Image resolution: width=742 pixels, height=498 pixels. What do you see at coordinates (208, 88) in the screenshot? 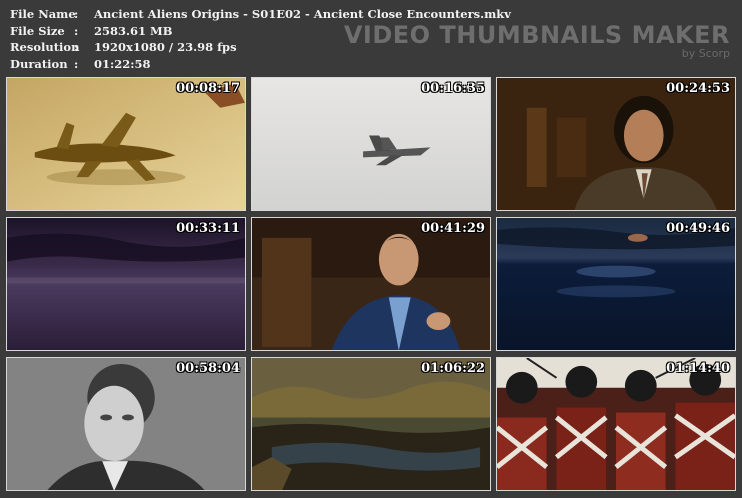
I see `timestamp-label: 00:08:17` at bounding box center [208, 88].